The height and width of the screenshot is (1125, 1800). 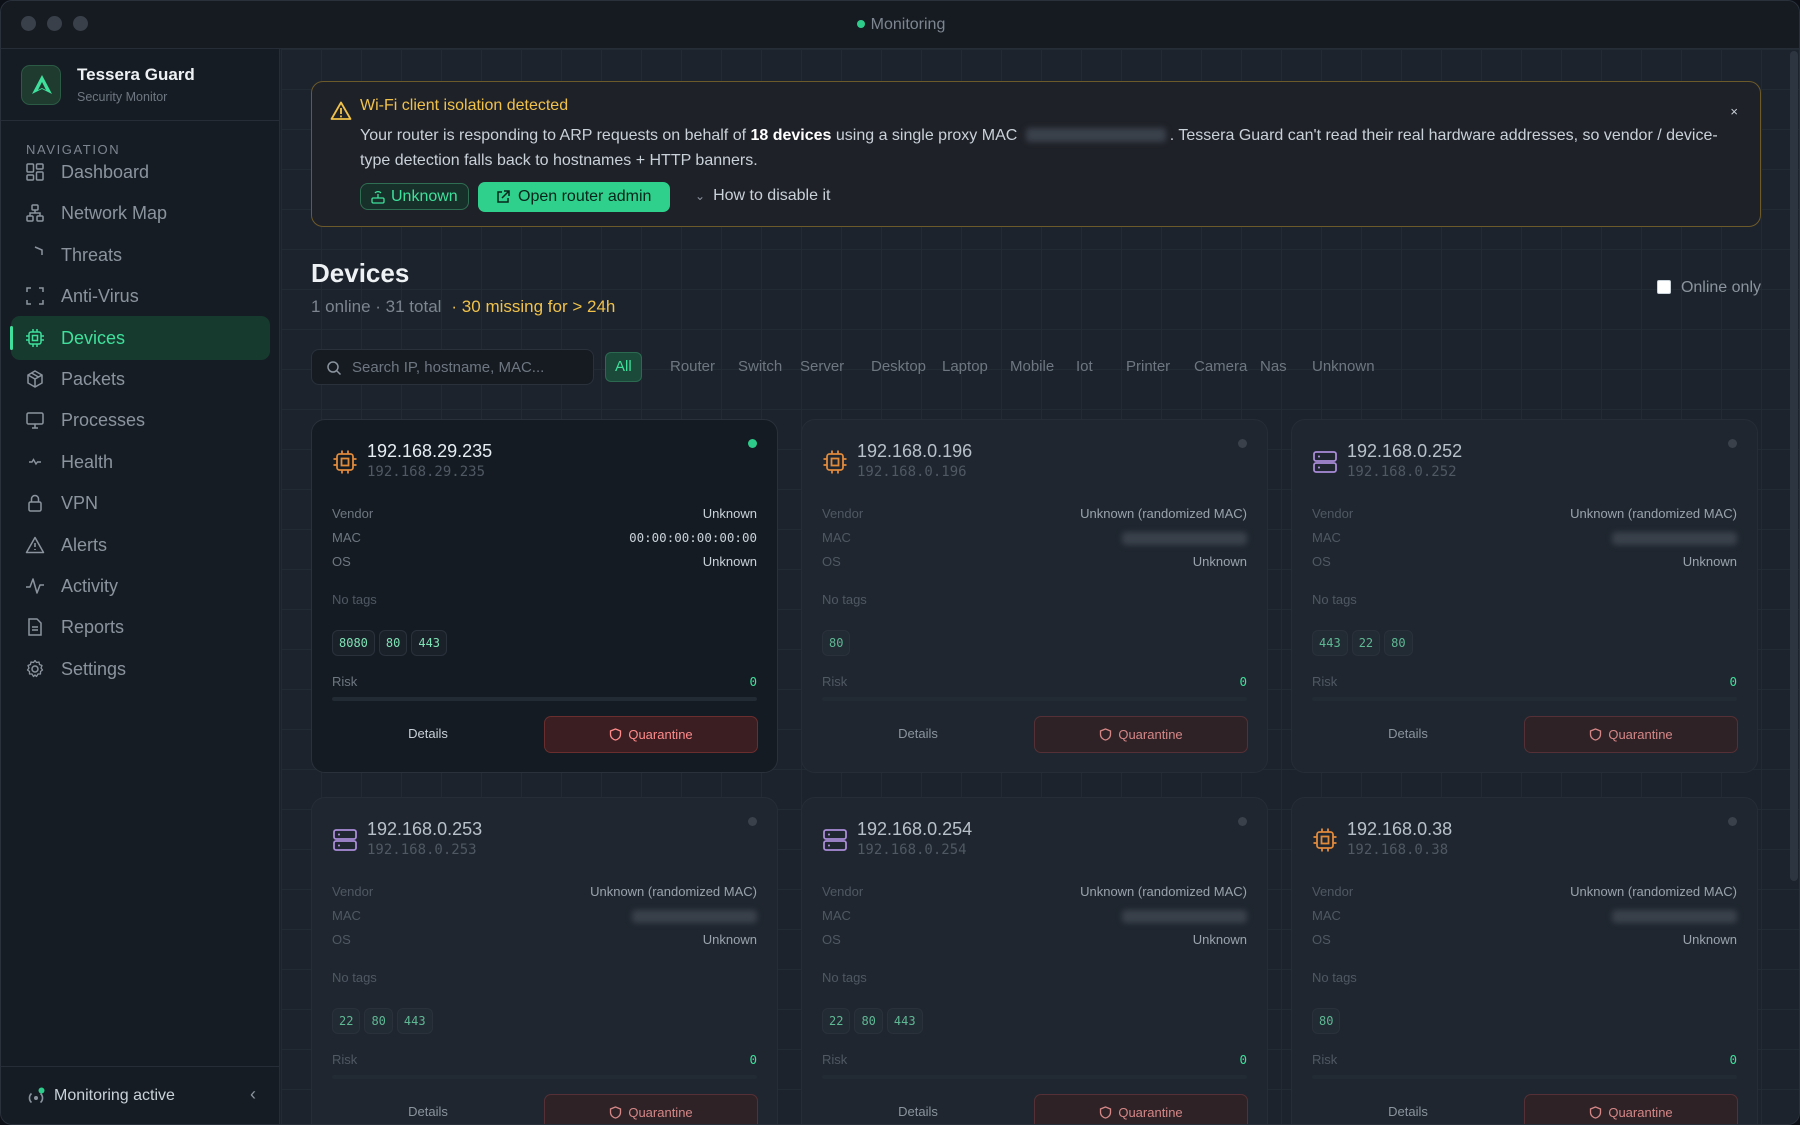 What do you see at coordinates (965, 367) in the screenshot?
I see `filter-laptop: Laptop` at bounding box center [965, 367].